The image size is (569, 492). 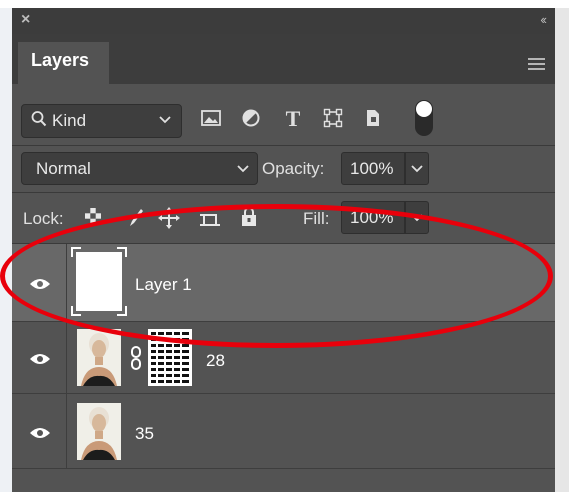 I want to click on adjustment-filter-icon, so click(x=251, y=120).